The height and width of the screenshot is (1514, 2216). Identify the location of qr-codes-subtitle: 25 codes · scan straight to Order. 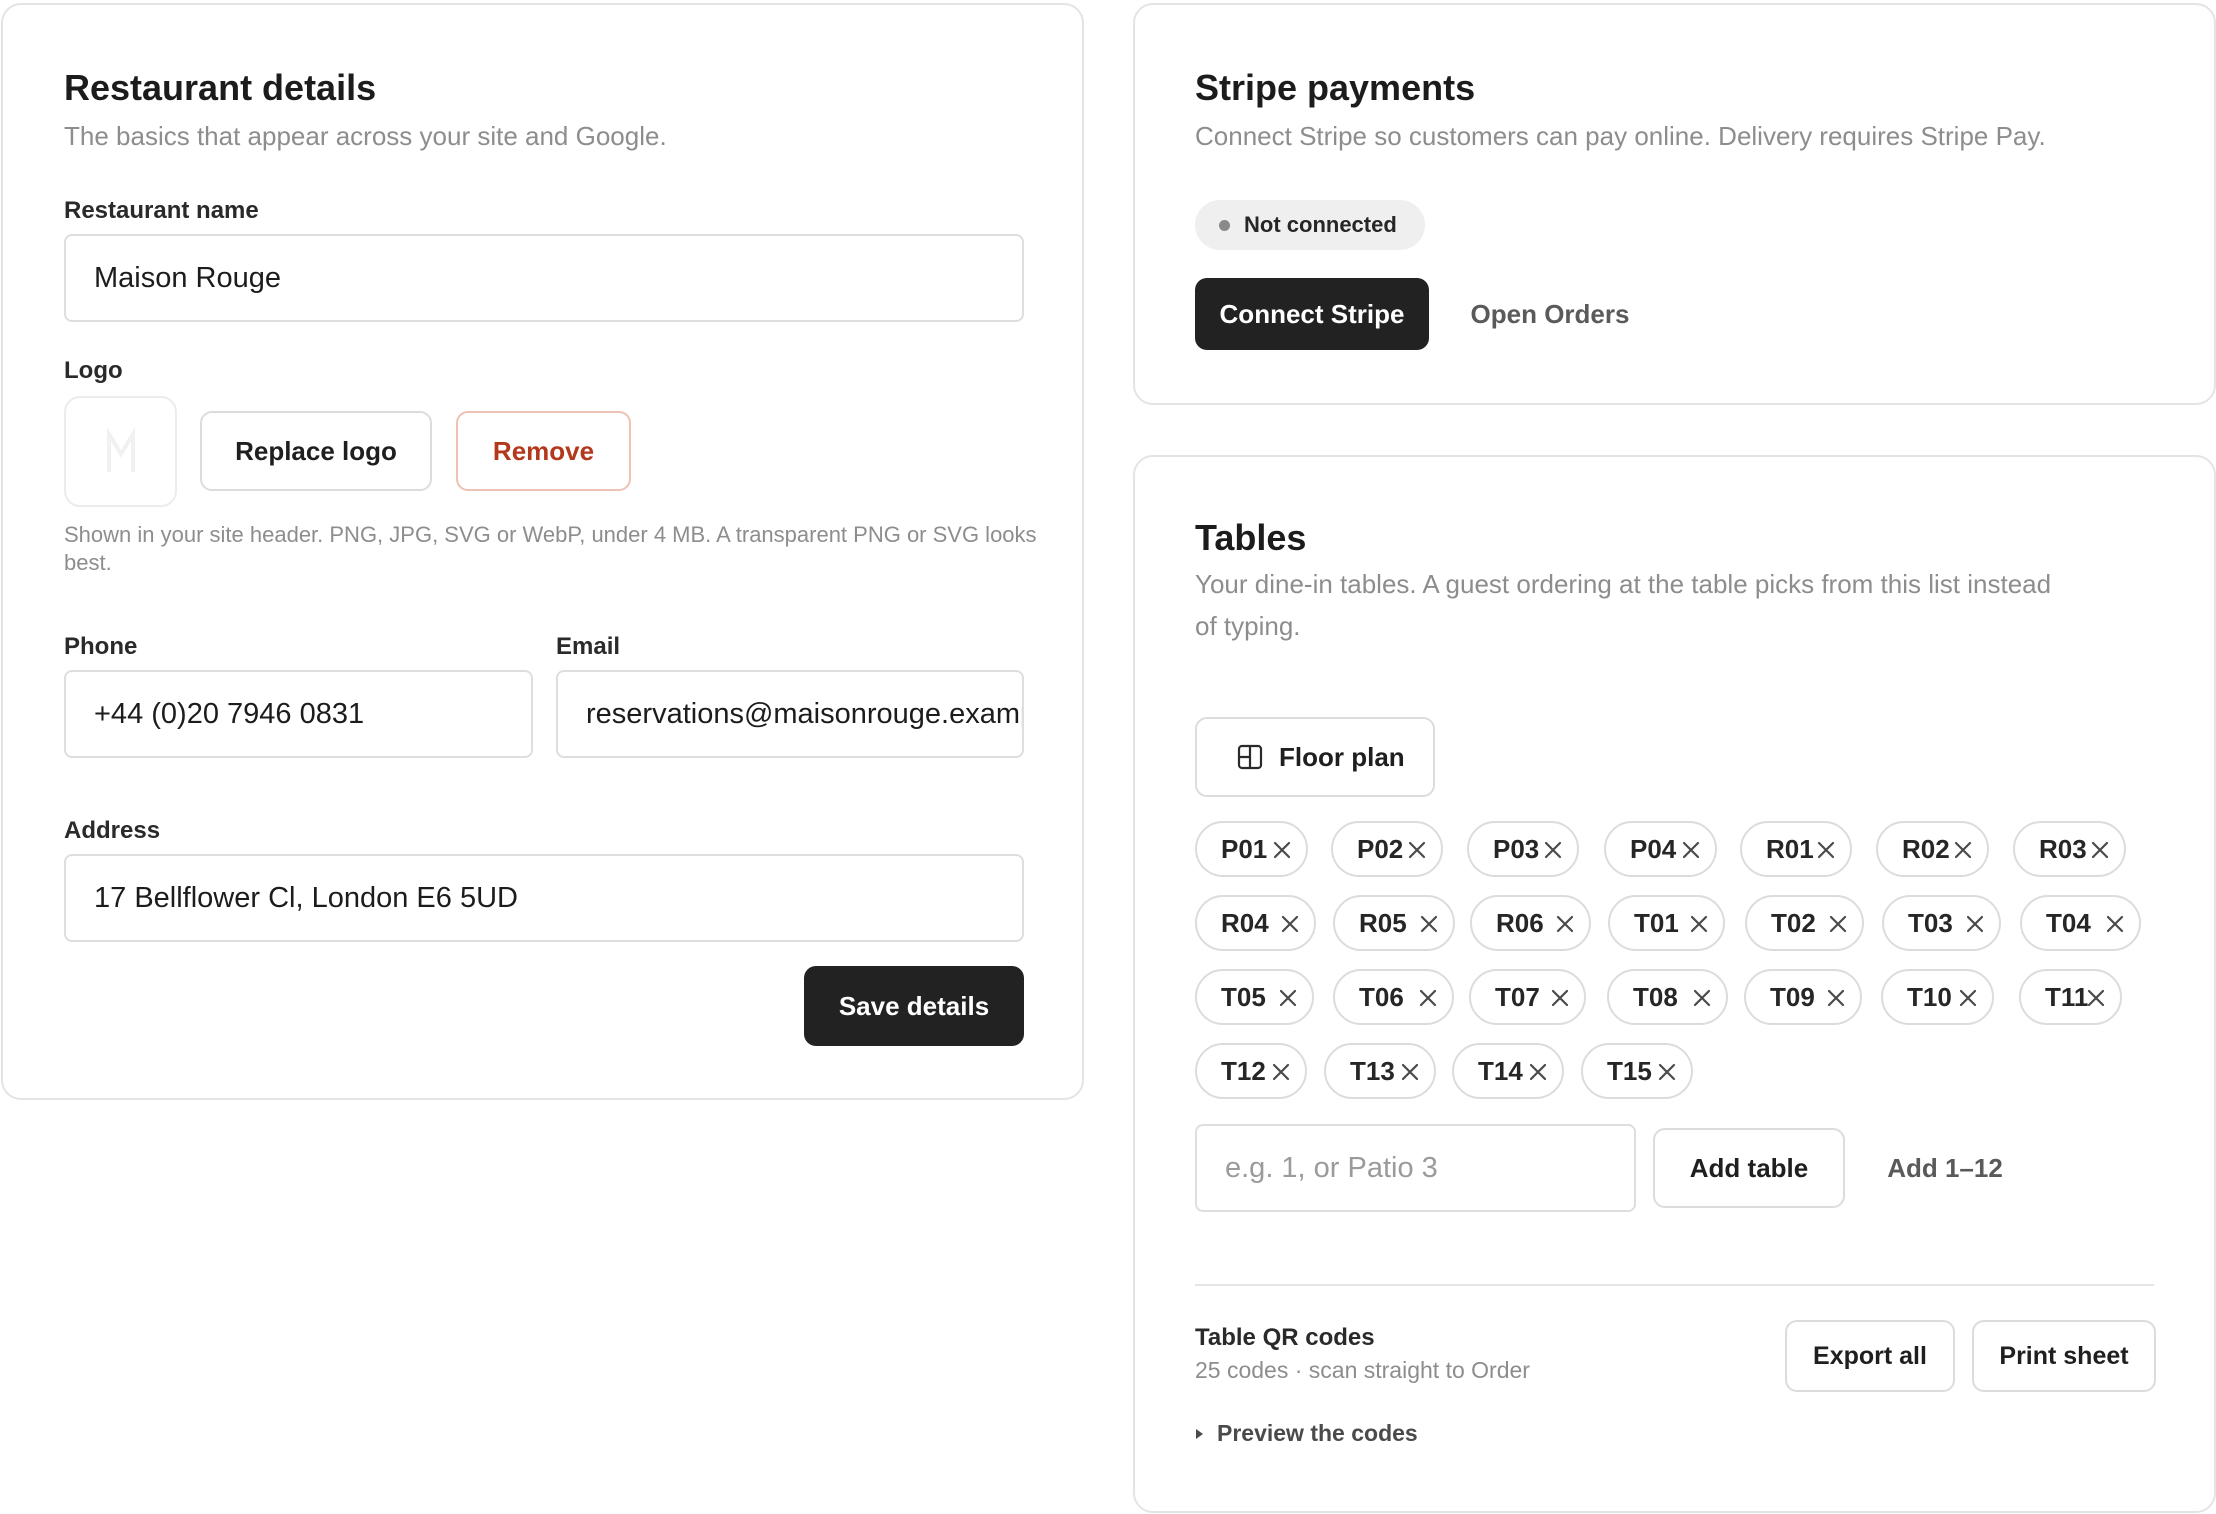
(1362, 1370).